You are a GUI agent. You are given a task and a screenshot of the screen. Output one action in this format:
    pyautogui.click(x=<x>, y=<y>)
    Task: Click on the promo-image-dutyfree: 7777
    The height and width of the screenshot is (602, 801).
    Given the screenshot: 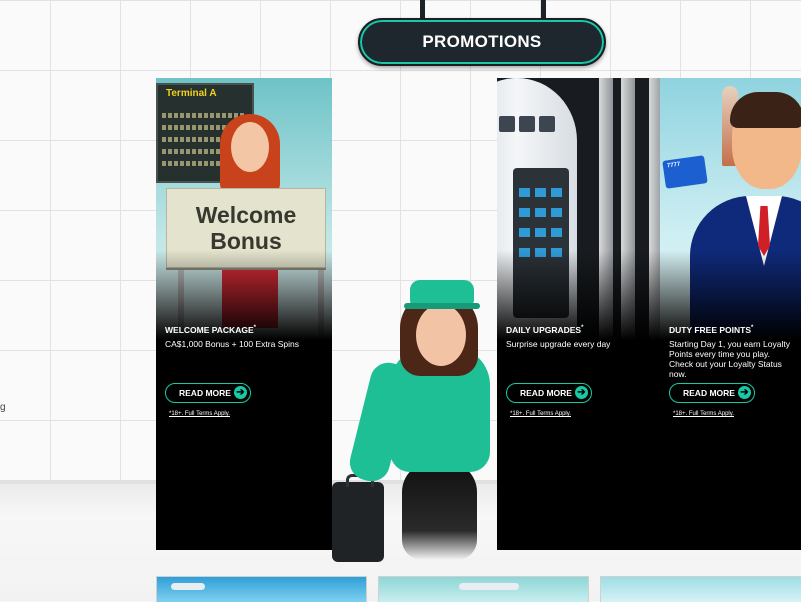 What is the action you would take?
    pyautogui.click(x=730, y=209)
    